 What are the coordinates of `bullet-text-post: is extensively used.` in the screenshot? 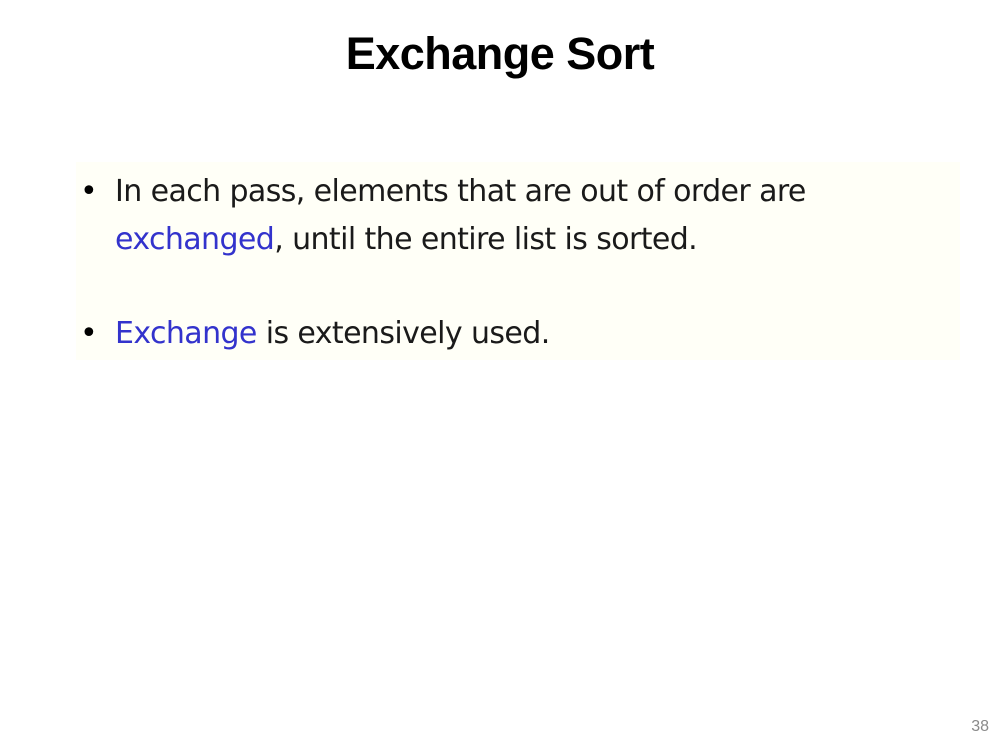 It's located at (403, 333).